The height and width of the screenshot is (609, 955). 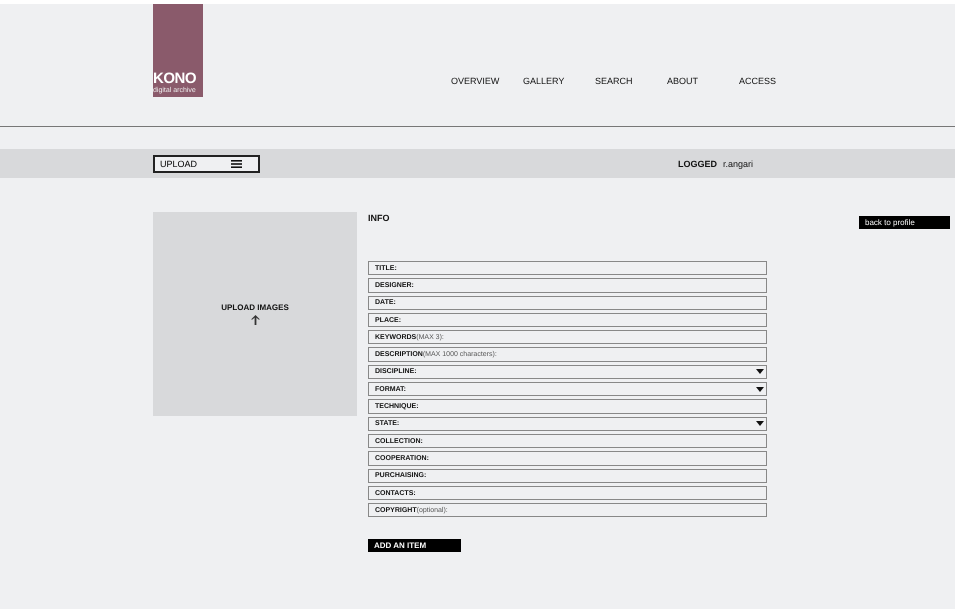 I want to click on username: r.angari, so click(x=738, y=163).